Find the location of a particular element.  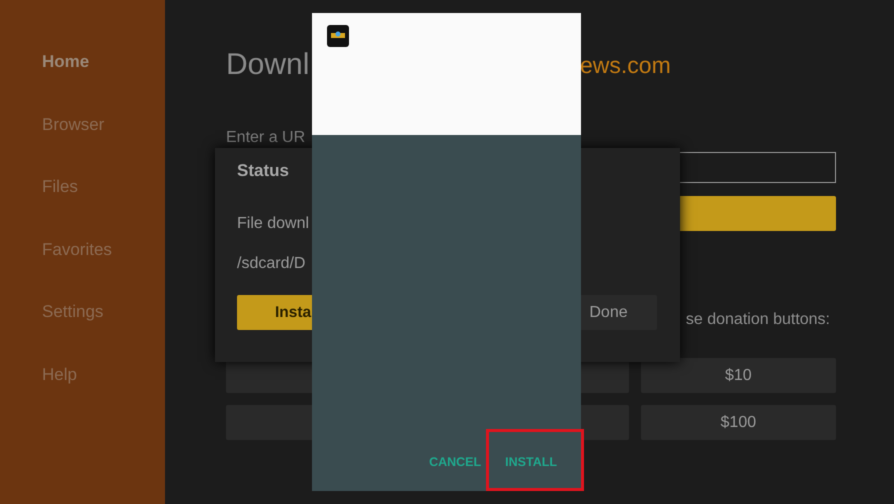

dialog-title: Status is located at coordinates (263, 171).